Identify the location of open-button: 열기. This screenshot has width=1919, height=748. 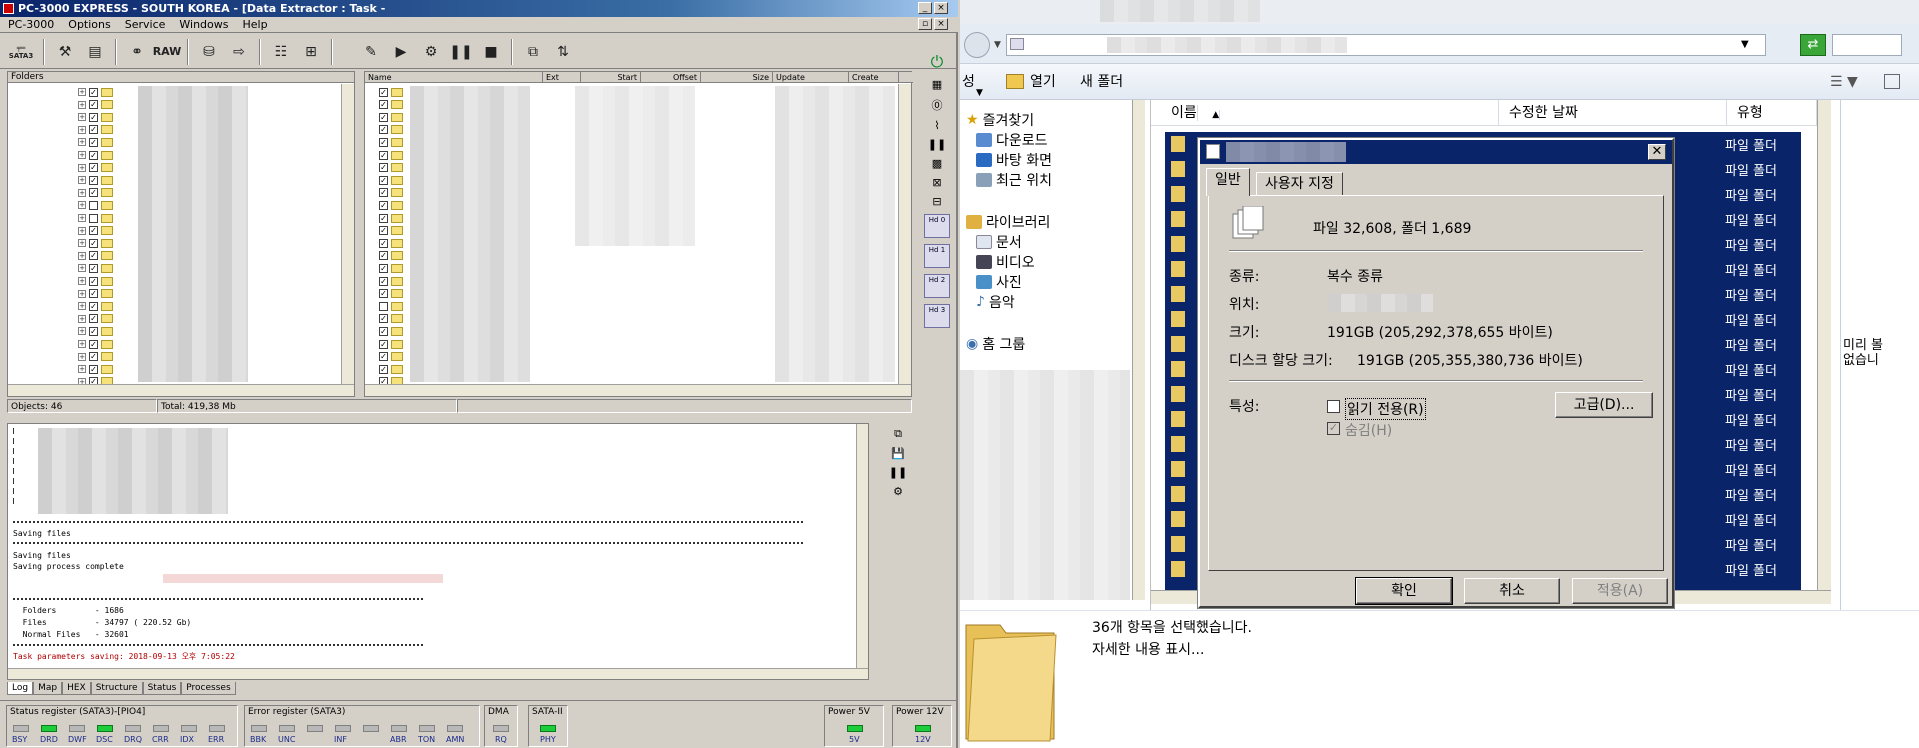
(1043, 82).